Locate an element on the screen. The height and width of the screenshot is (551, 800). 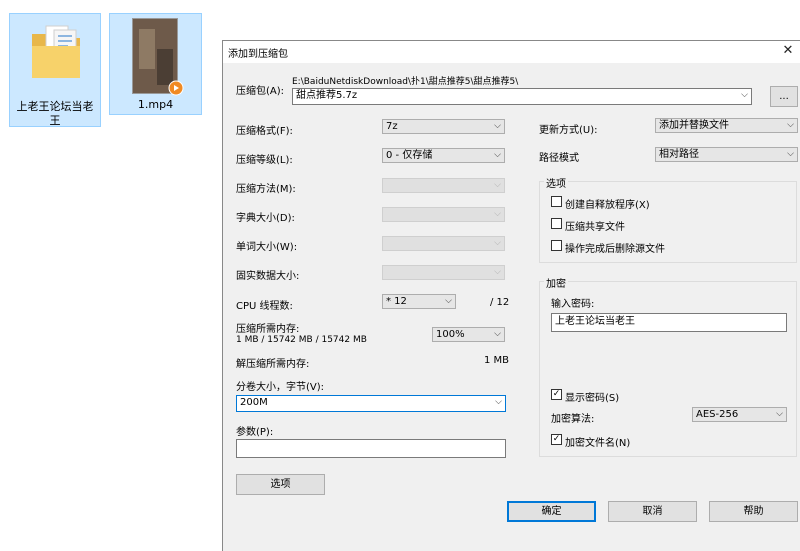
dict-label: 字典大小(D): is located at coordinates (265, 218).